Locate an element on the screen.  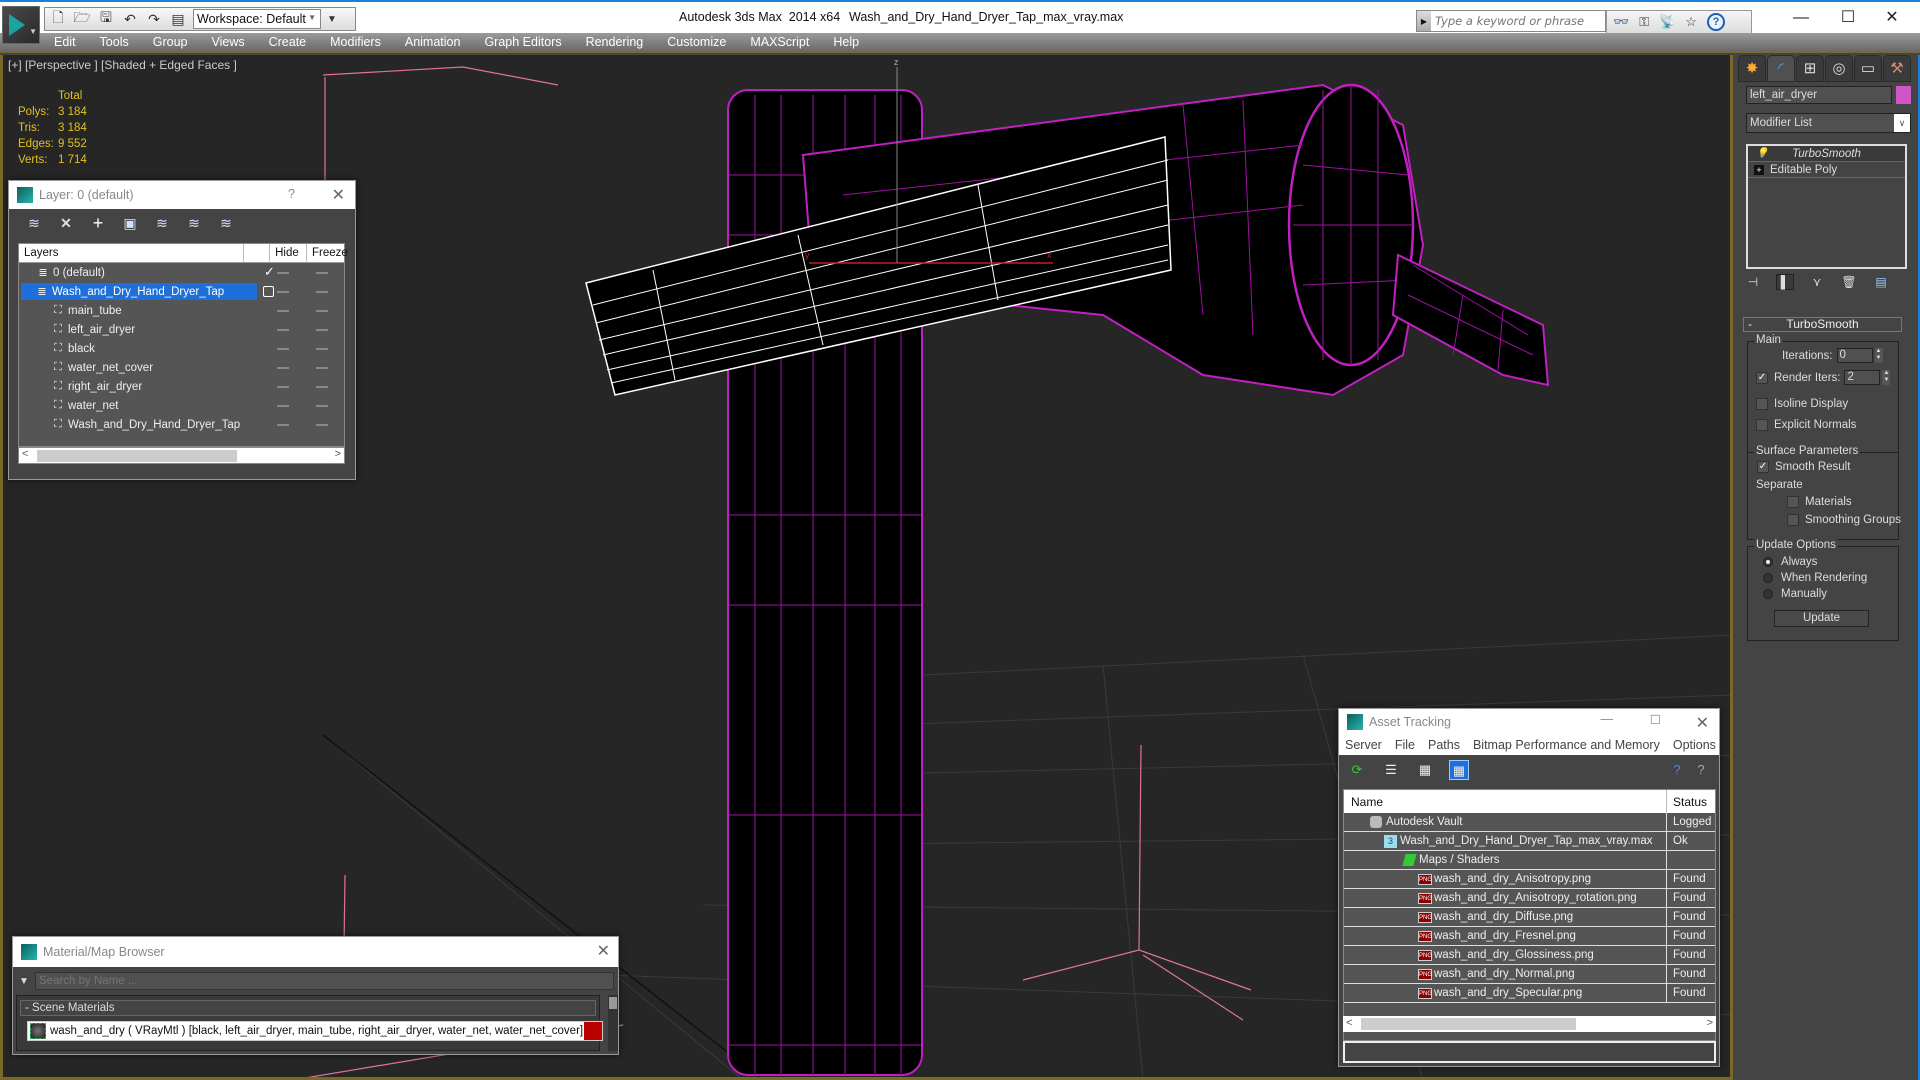
vault-logout-icon: ? is located at coordinates (1701, 770).